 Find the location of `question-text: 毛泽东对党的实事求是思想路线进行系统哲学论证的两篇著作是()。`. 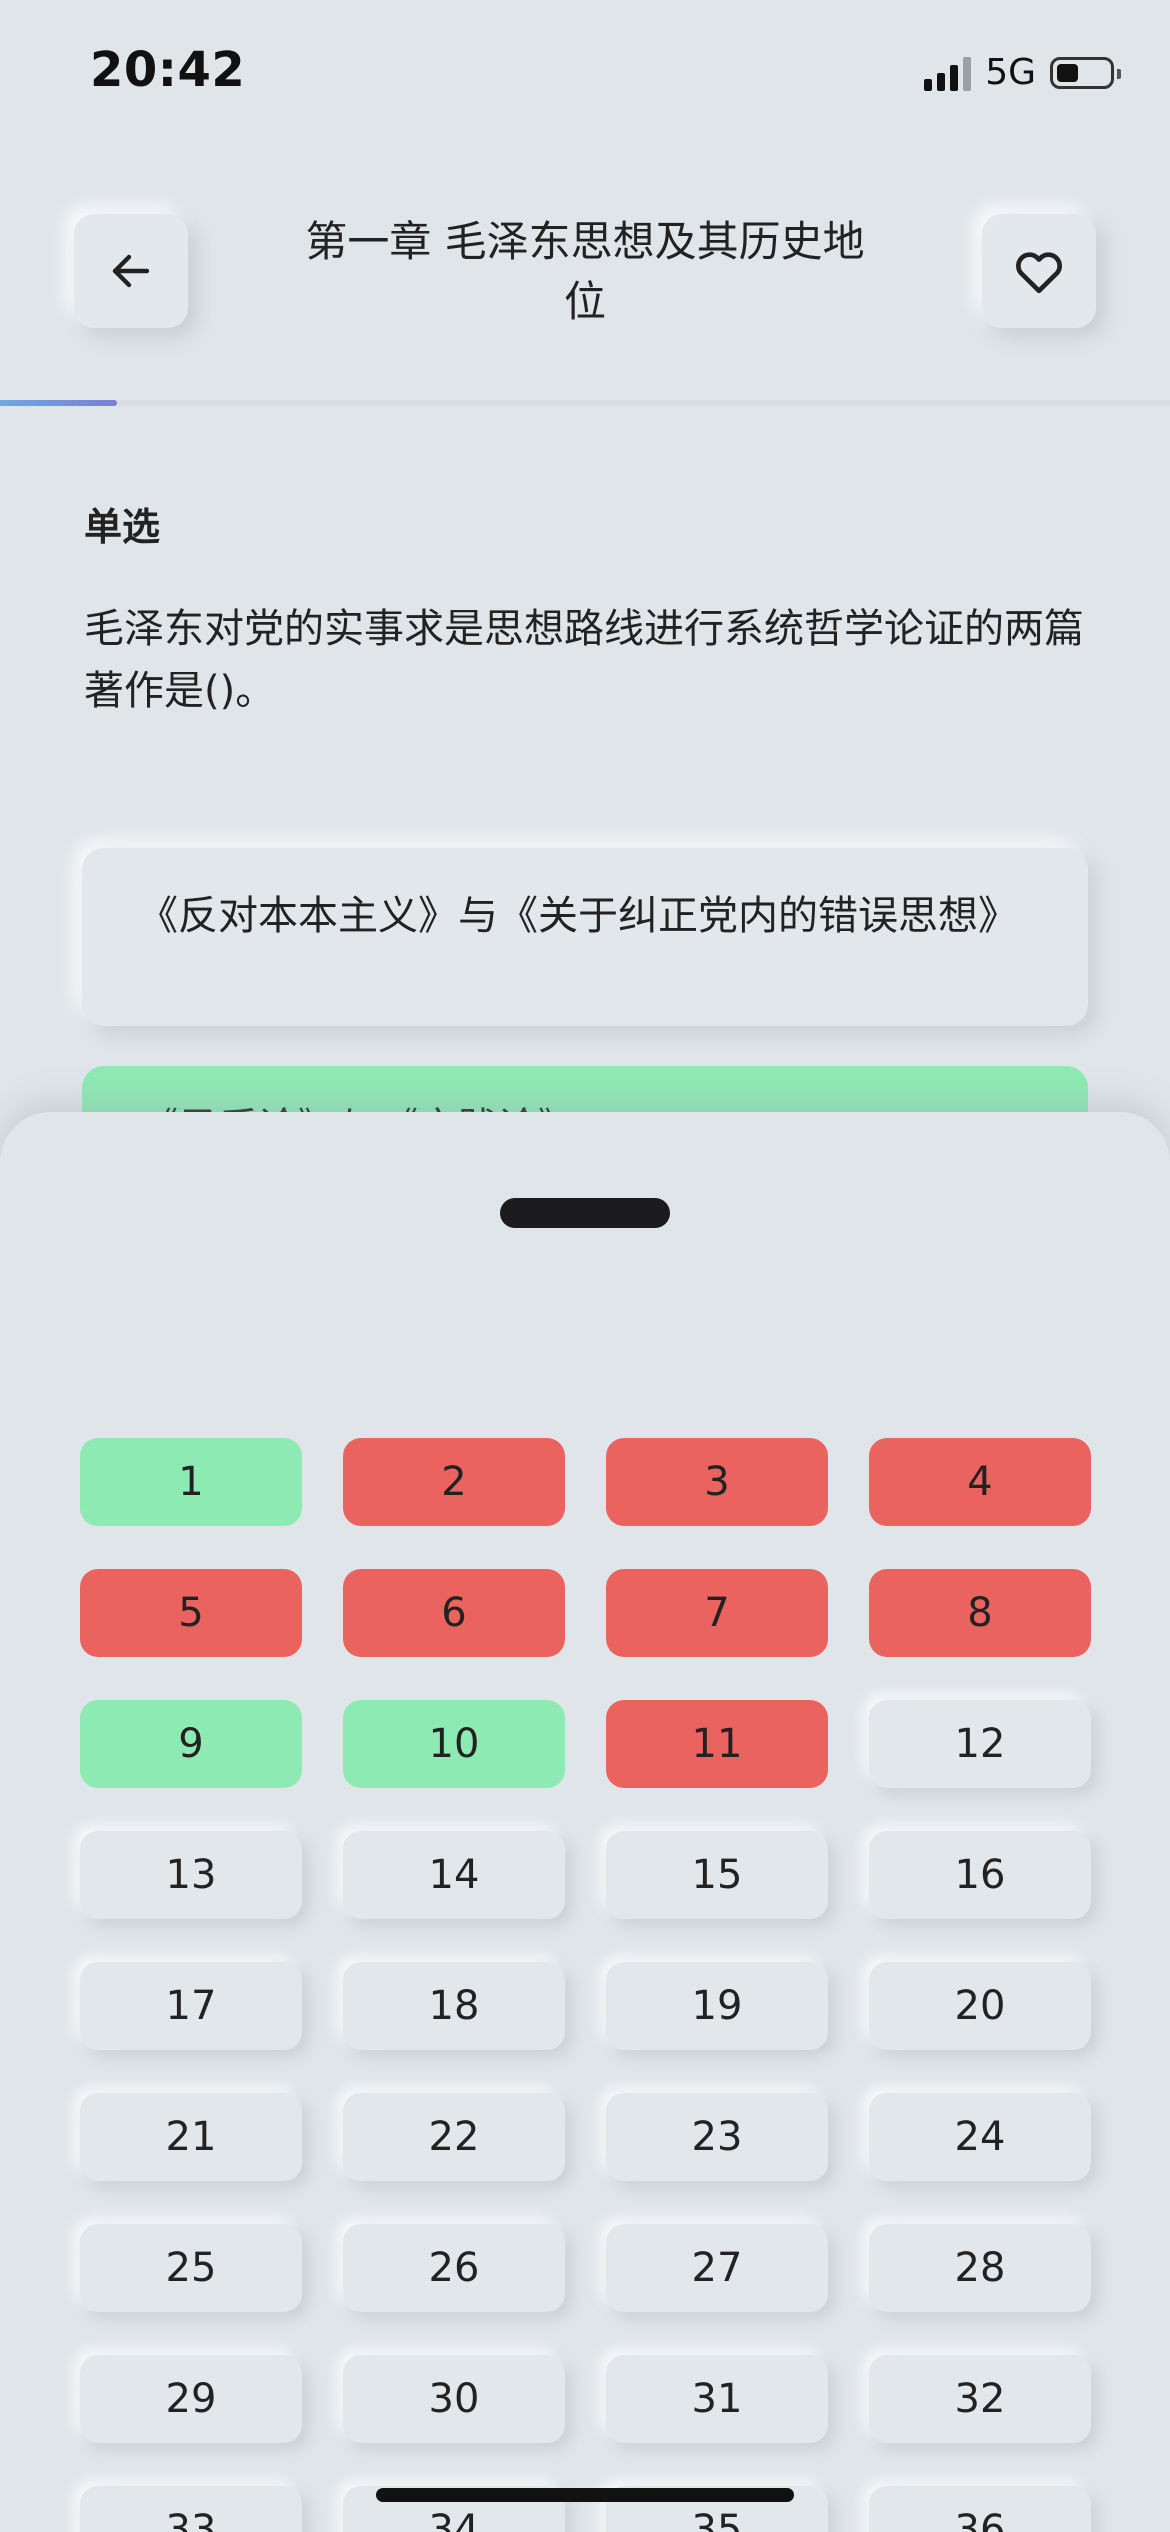

question-text: 毛泽东对党的实事求是思想路线进行系统哲学论证的两篇著作是()。 is located at coordinates (584, 660).